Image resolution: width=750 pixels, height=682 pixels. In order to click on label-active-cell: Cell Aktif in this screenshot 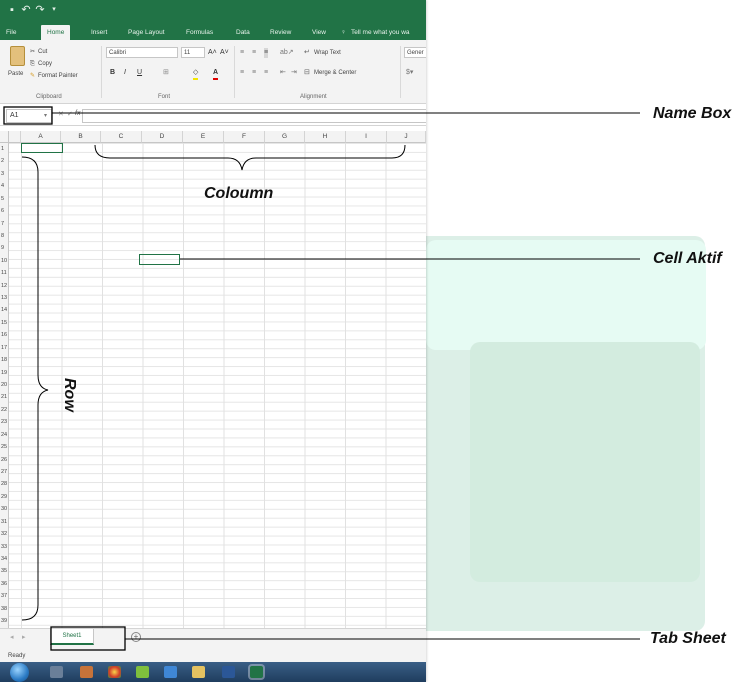, I will do `click(687, 258)`.